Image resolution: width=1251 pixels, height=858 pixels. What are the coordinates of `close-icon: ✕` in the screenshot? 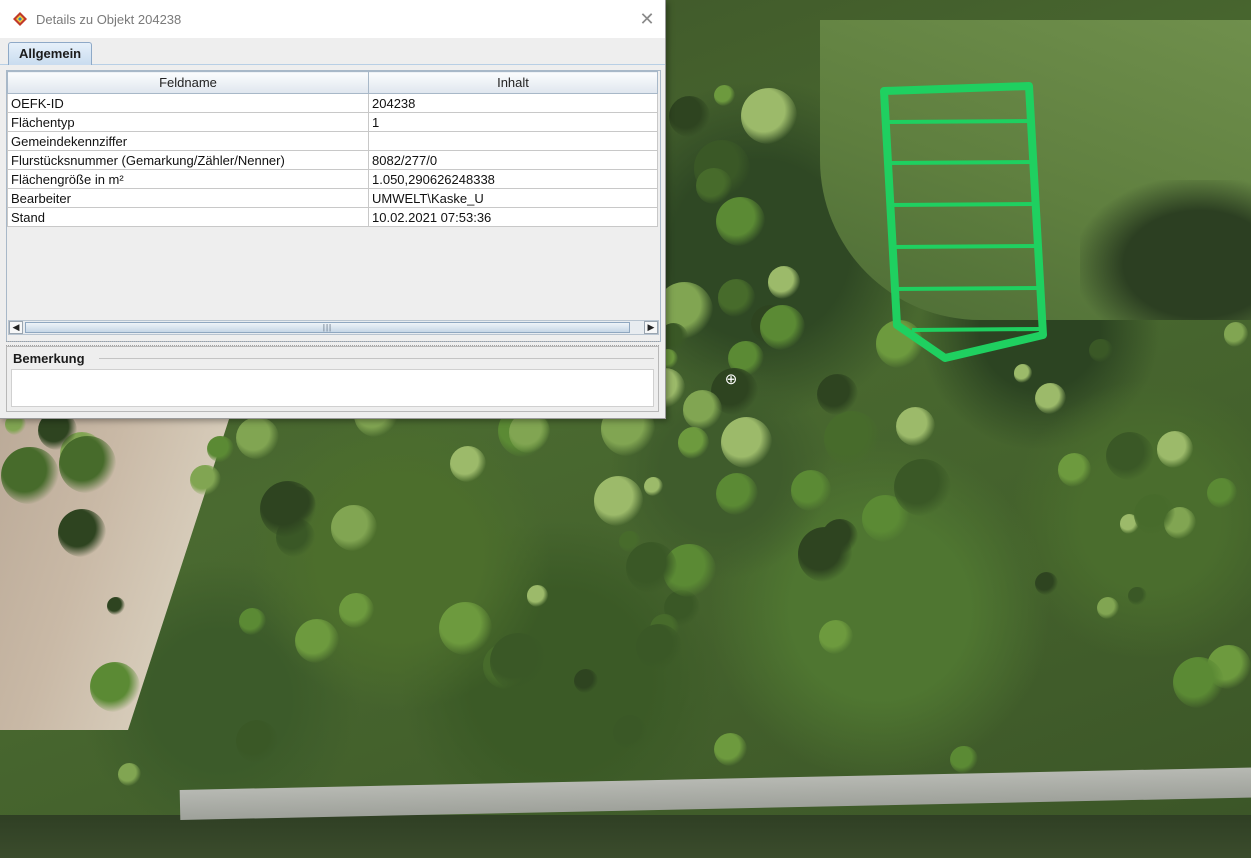 It's located at (647, 19).